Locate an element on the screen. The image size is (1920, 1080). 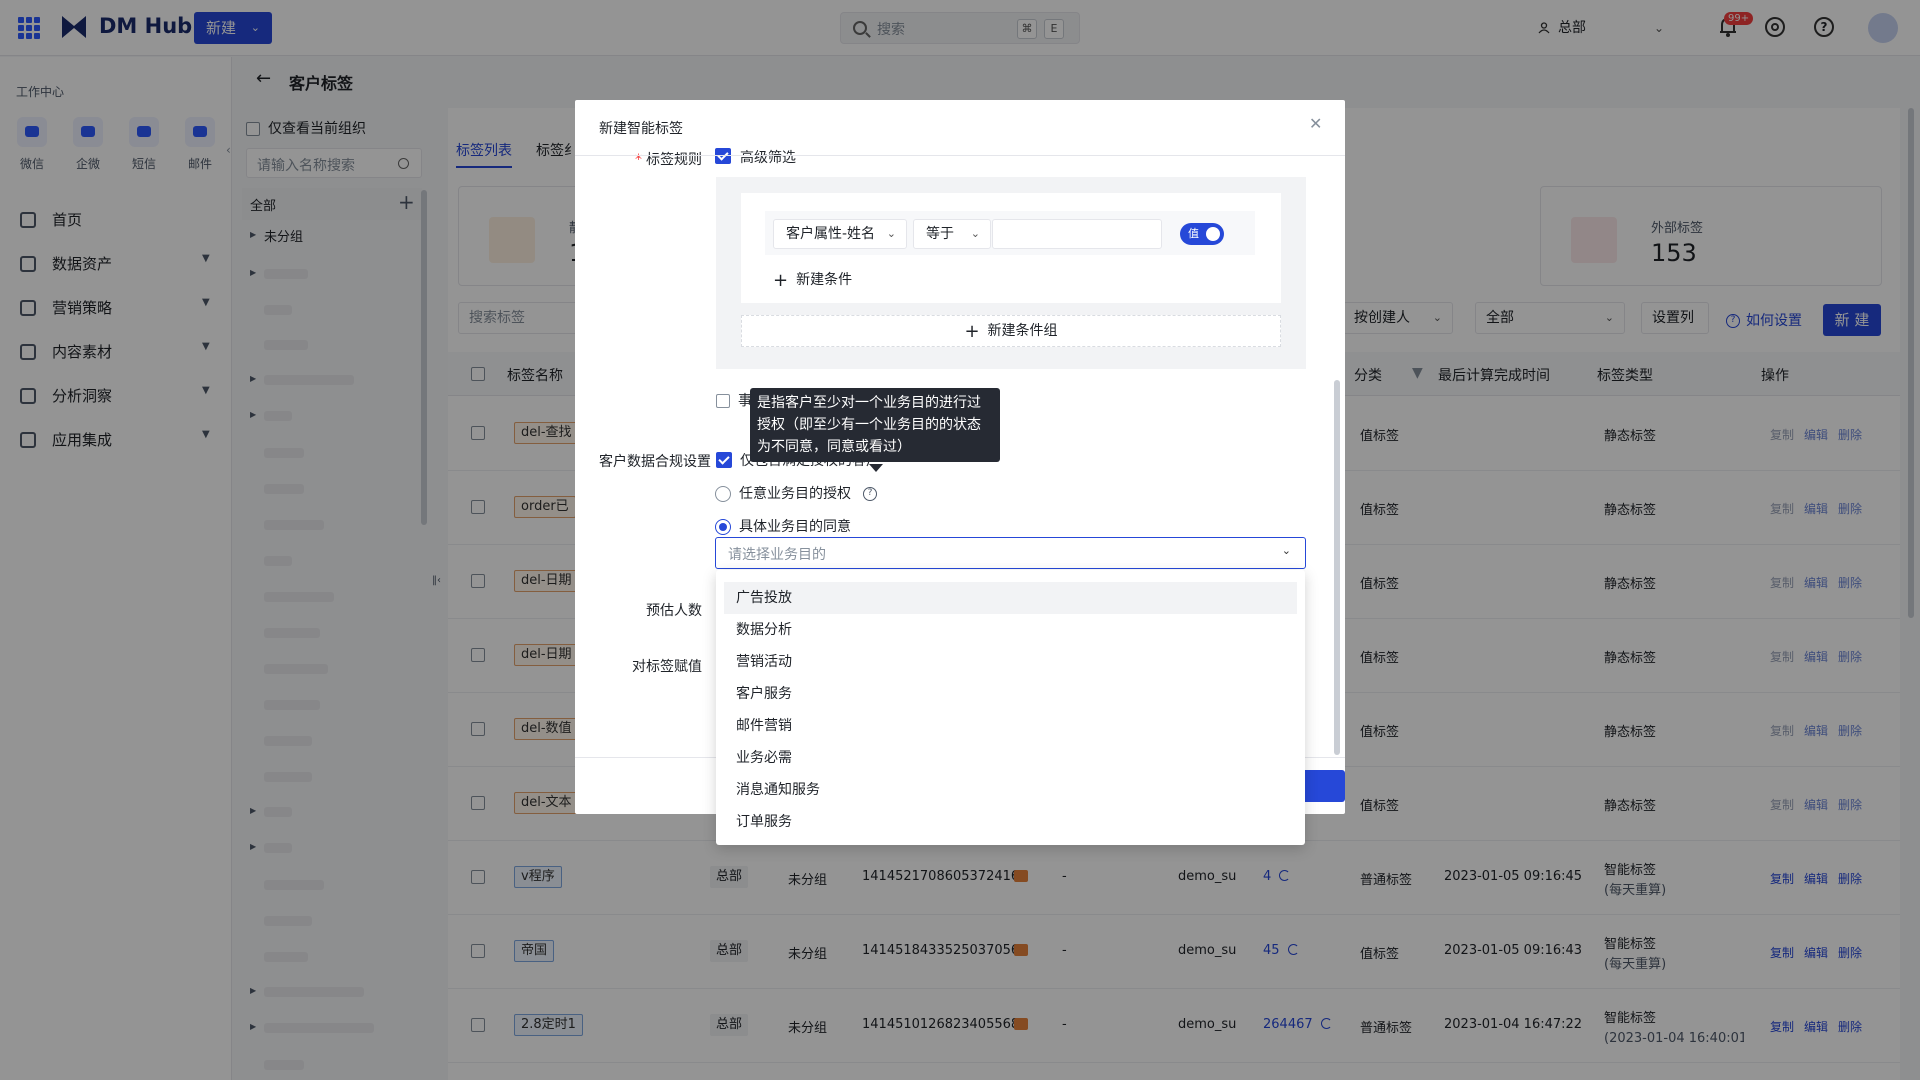
condition-group: 客户属性-姓名 ⌄ 等于 ⌄ 值 + 新建条件 is located at coordinates (1011, 248).